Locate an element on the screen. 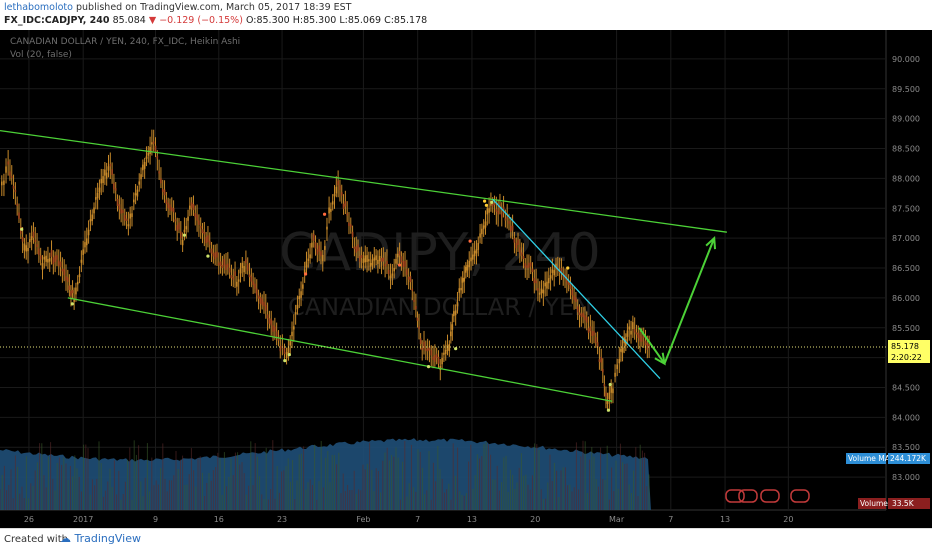 This screenshot has height=551, width=932. x-tick-label: 13 is located at coordinates (725, 519).